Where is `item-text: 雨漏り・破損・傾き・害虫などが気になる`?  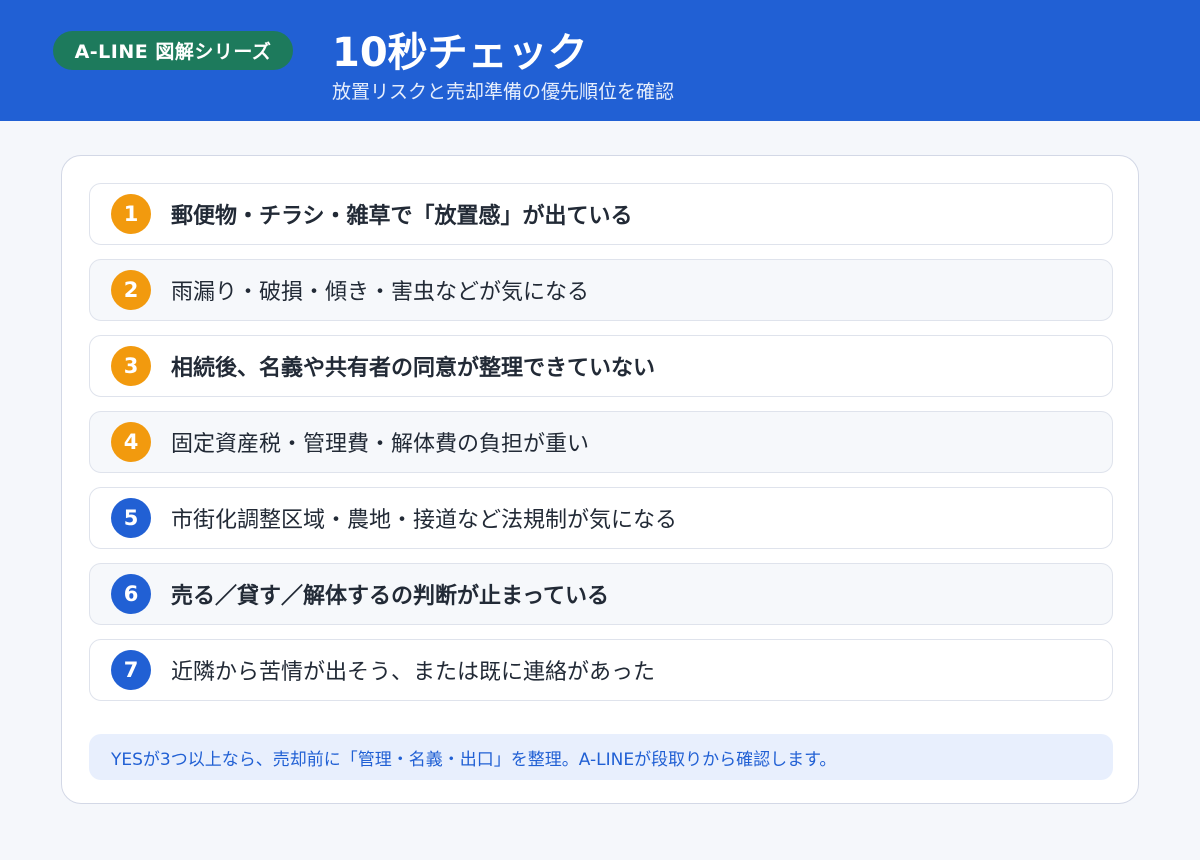
item-text: 雨漏り・破損・傾き・害虫などが気になる is located at coordinates (380, 292).